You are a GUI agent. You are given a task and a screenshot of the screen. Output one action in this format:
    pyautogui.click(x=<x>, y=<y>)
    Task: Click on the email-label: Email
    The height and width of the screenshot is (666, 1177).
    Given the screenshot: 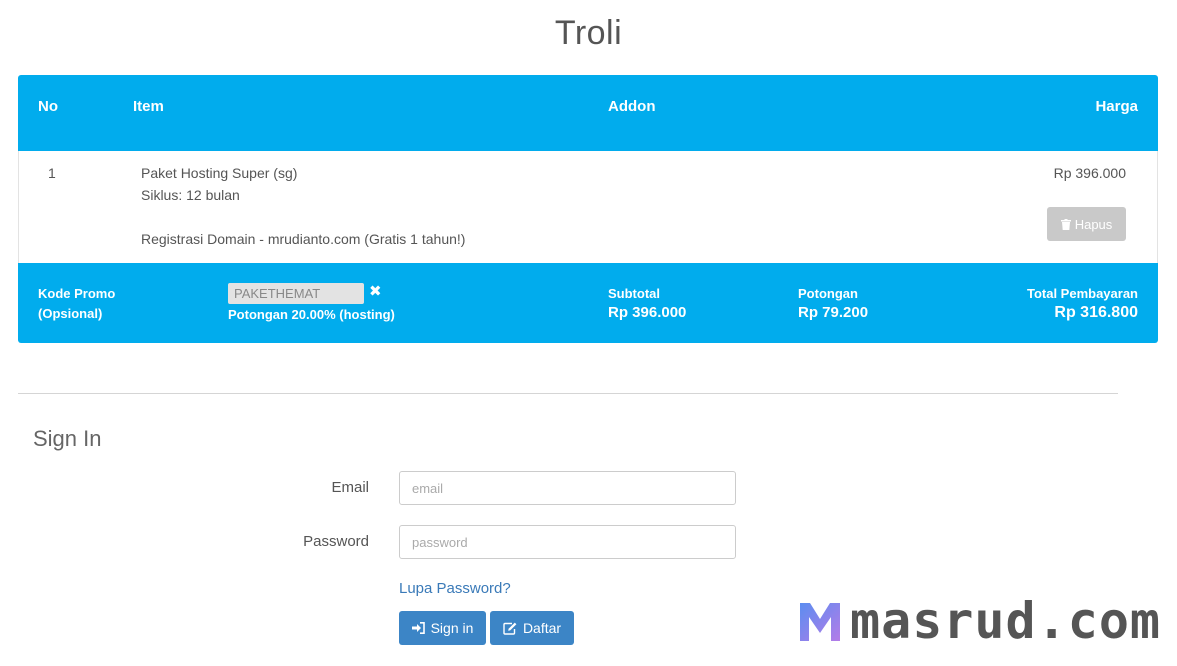 What is the action you would take?
    pyautogui.click(x=350, y=487)
    